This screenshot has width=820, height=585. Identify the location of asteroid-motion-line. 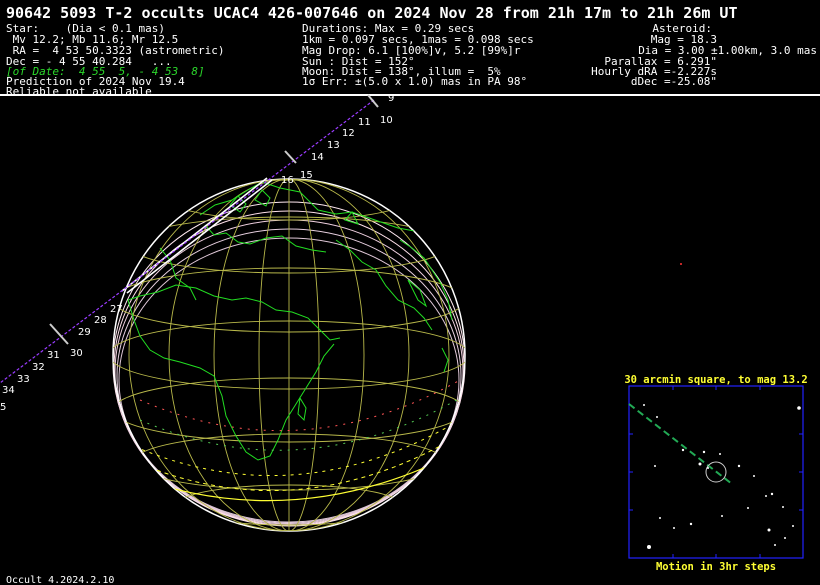
(680, 444).